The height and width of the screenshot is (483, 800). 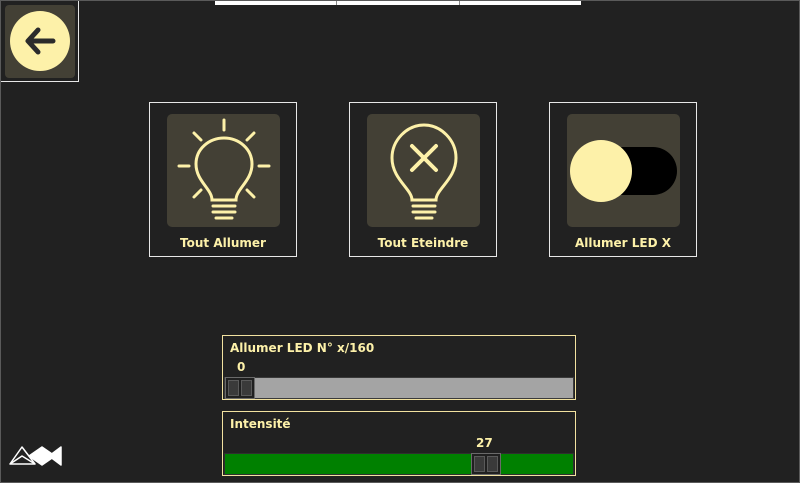 I want to click on slider-title: Allumer LED N° x/160, so click(x=302, y=348).